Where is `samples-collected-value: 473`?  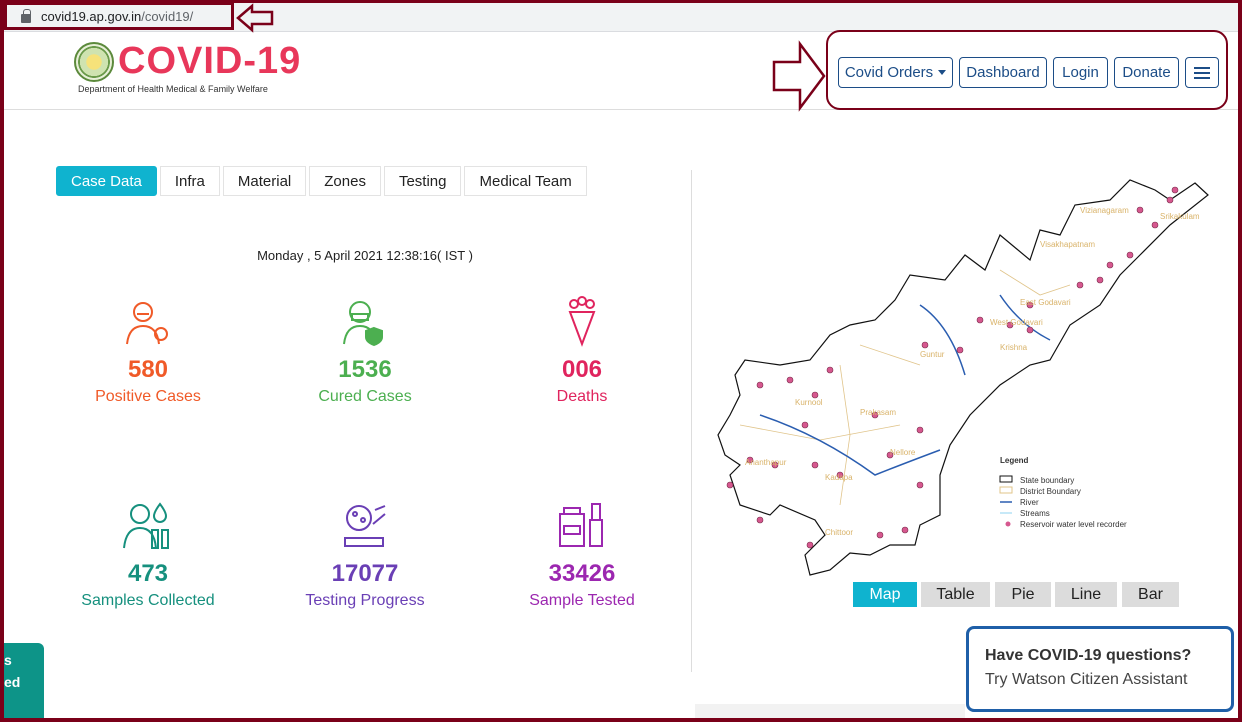
samples-collected-value: 473 is located at coordinates (148, 573).